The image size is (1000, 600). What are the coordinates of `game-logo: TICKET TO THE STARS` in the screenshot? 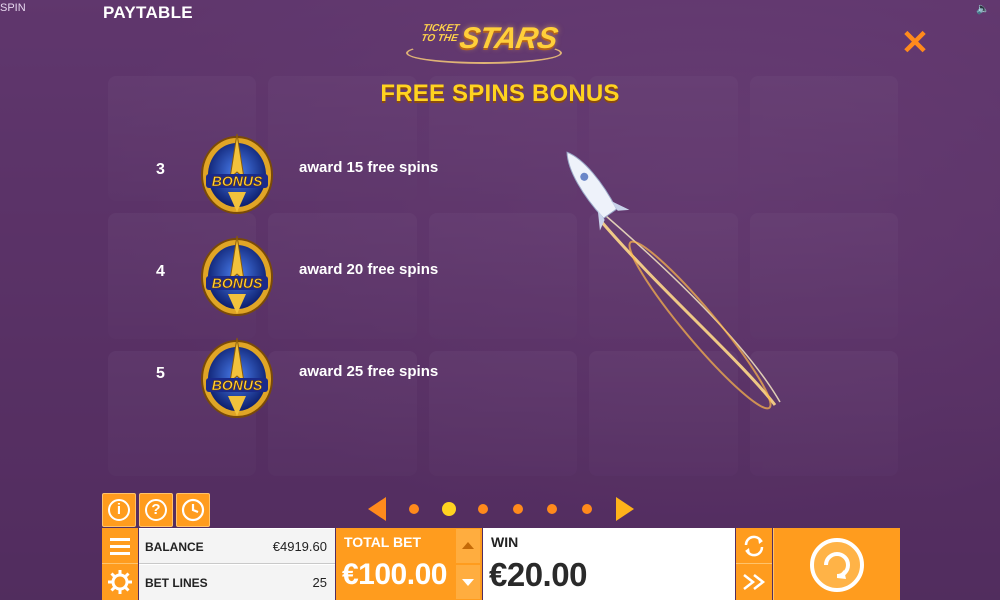 It's located at (484, 41).